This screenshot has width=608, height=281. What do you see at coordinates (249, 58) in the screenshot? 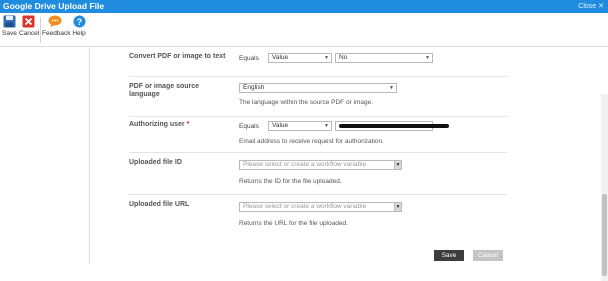
I see `convert-operator: Equals` at bounding box center [249, 58].